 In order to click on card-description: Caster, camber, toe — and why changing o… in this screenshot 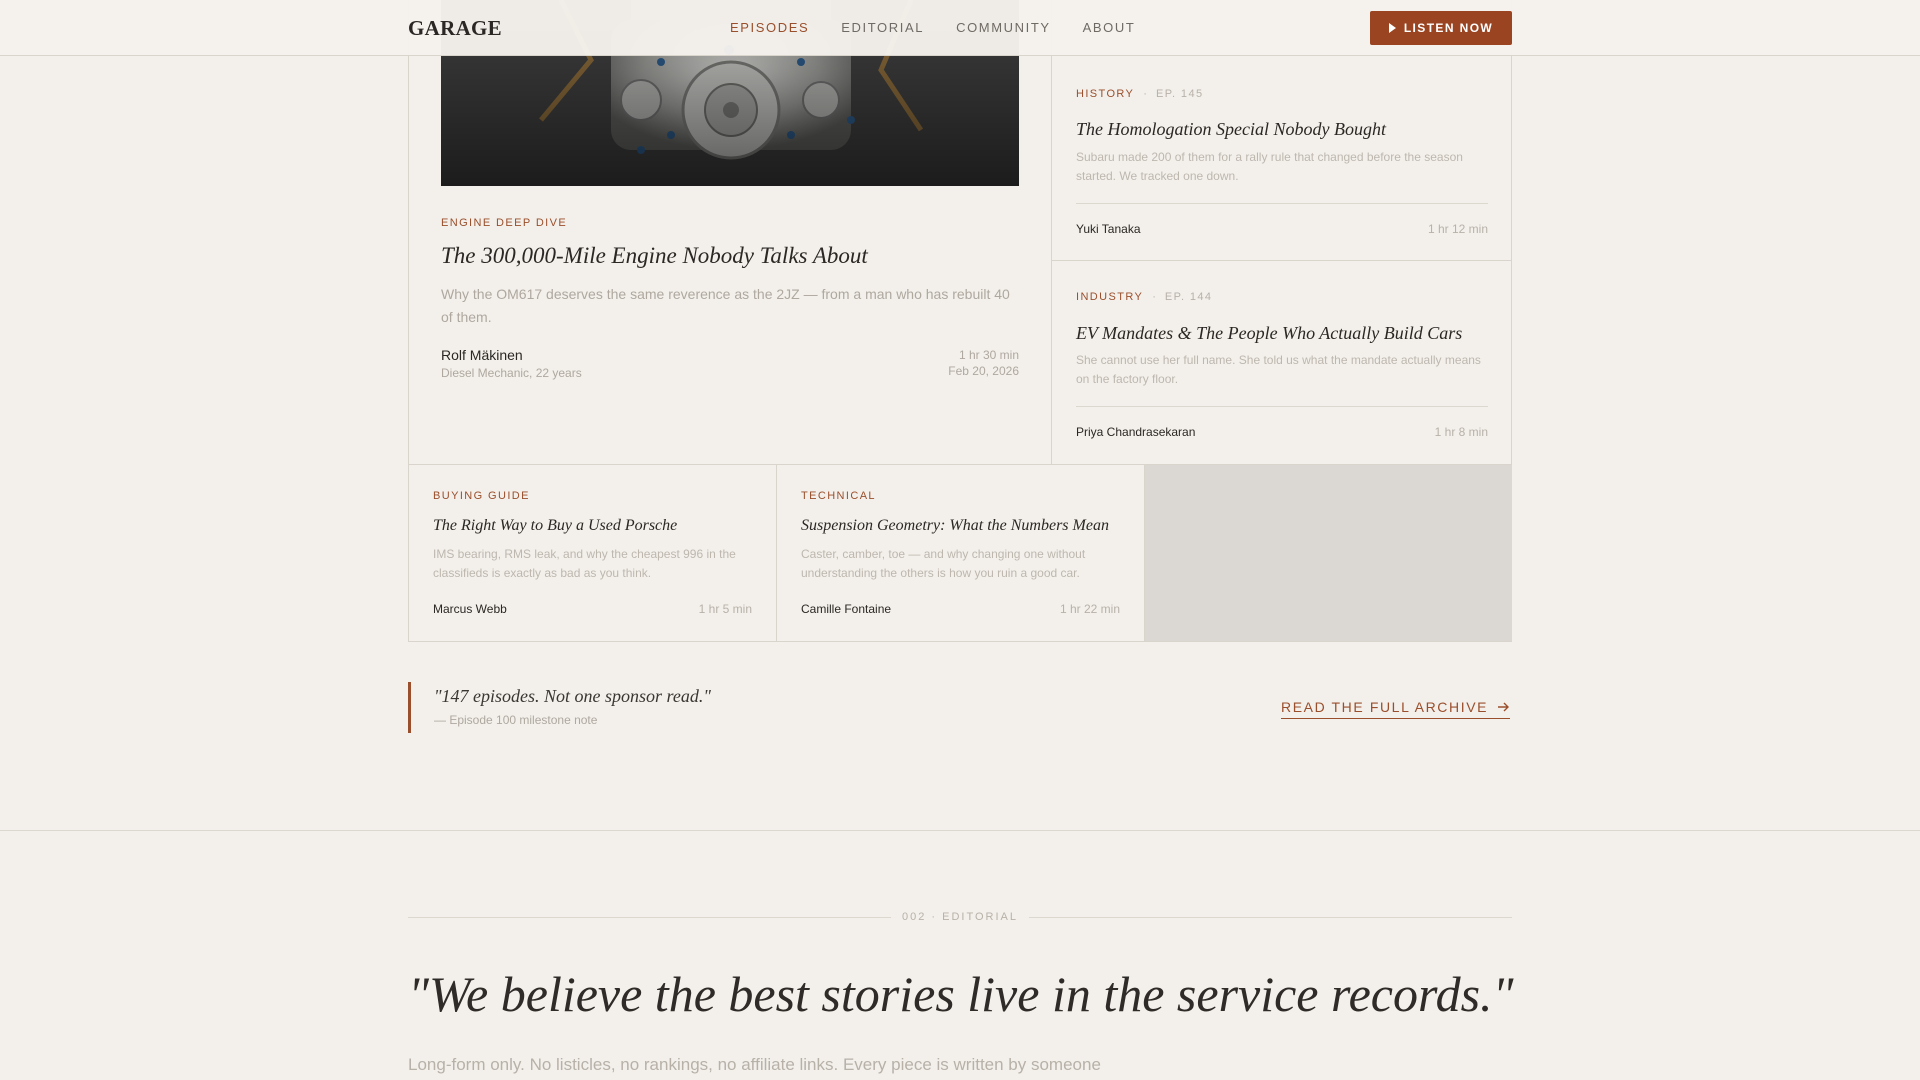, I will do `click(943, 563)`.